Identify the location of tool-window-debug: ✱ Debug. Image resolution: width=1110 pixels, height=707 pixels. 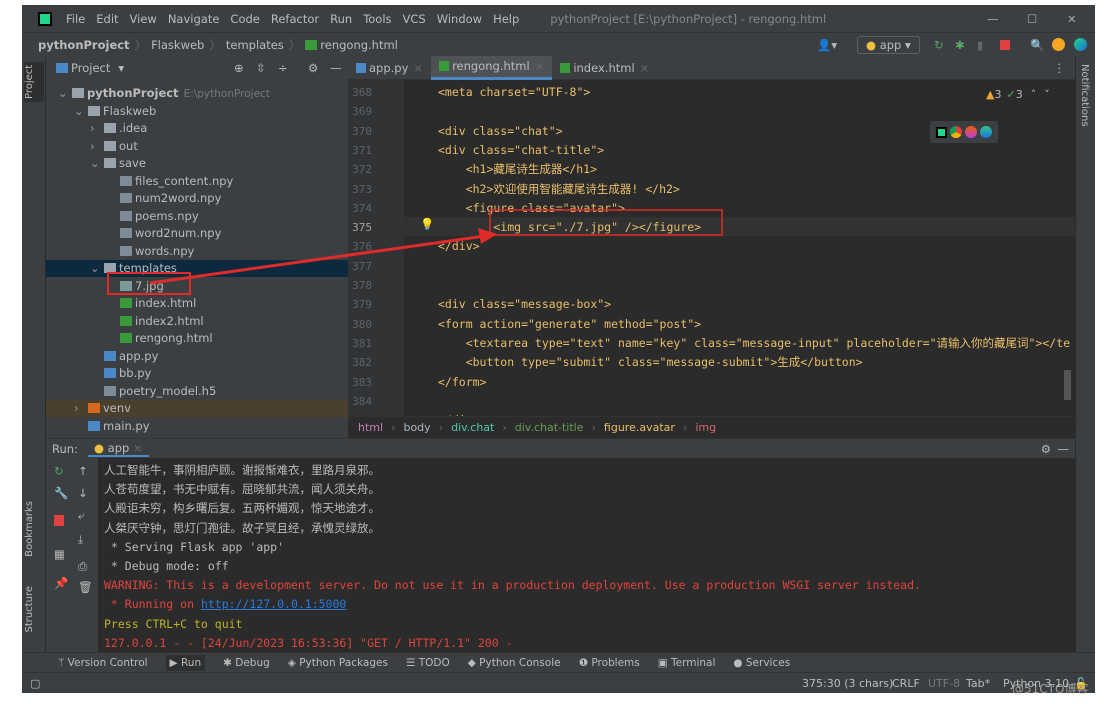
(246, 663).